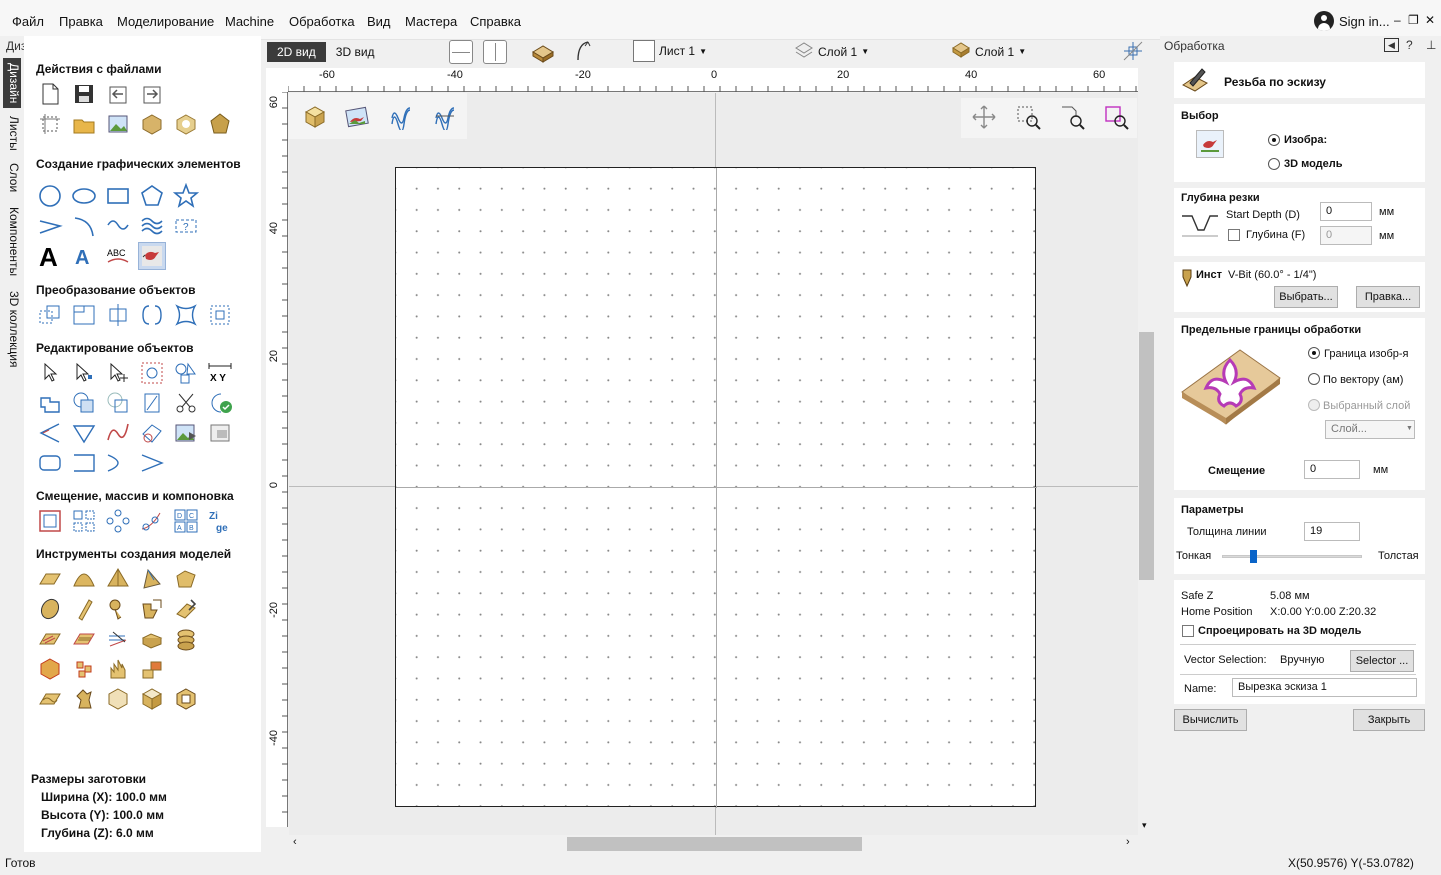 Image resolution: width=1441 pixels, height=875 pixels. I want to click on box-shaded-icon, so click(152, 699).